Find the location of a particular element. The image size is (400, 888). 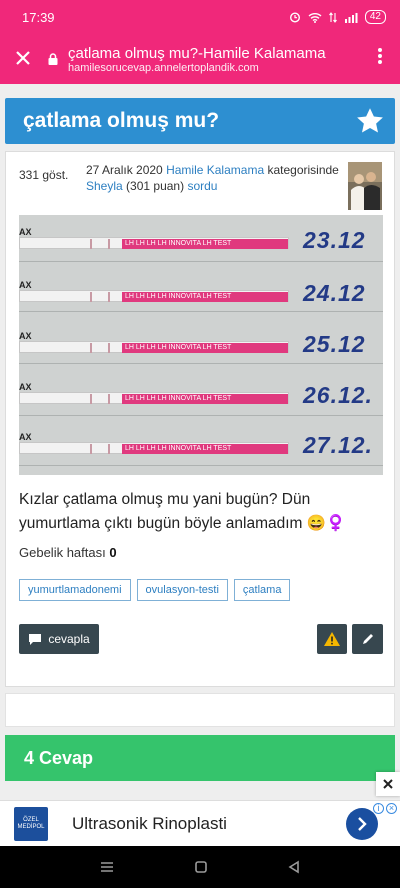

browser-menu-button is located at coordinates (380, 59).